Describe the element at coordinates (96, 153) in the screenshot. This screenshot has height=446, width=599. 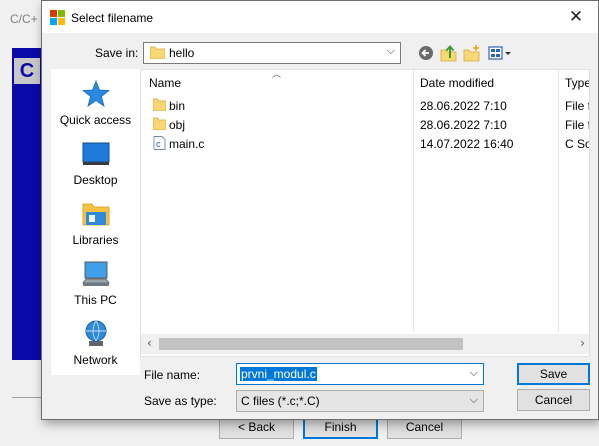
I see `desktop-icon` at that location.